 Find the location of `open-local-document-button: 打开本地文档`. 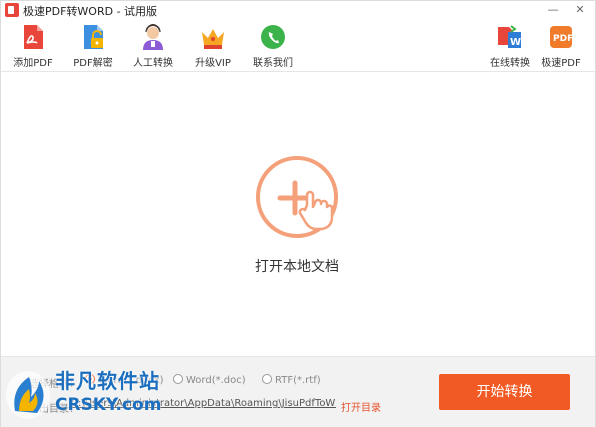

open-local-document-button: 打开本地文档 is located at coordinates (297, 215).